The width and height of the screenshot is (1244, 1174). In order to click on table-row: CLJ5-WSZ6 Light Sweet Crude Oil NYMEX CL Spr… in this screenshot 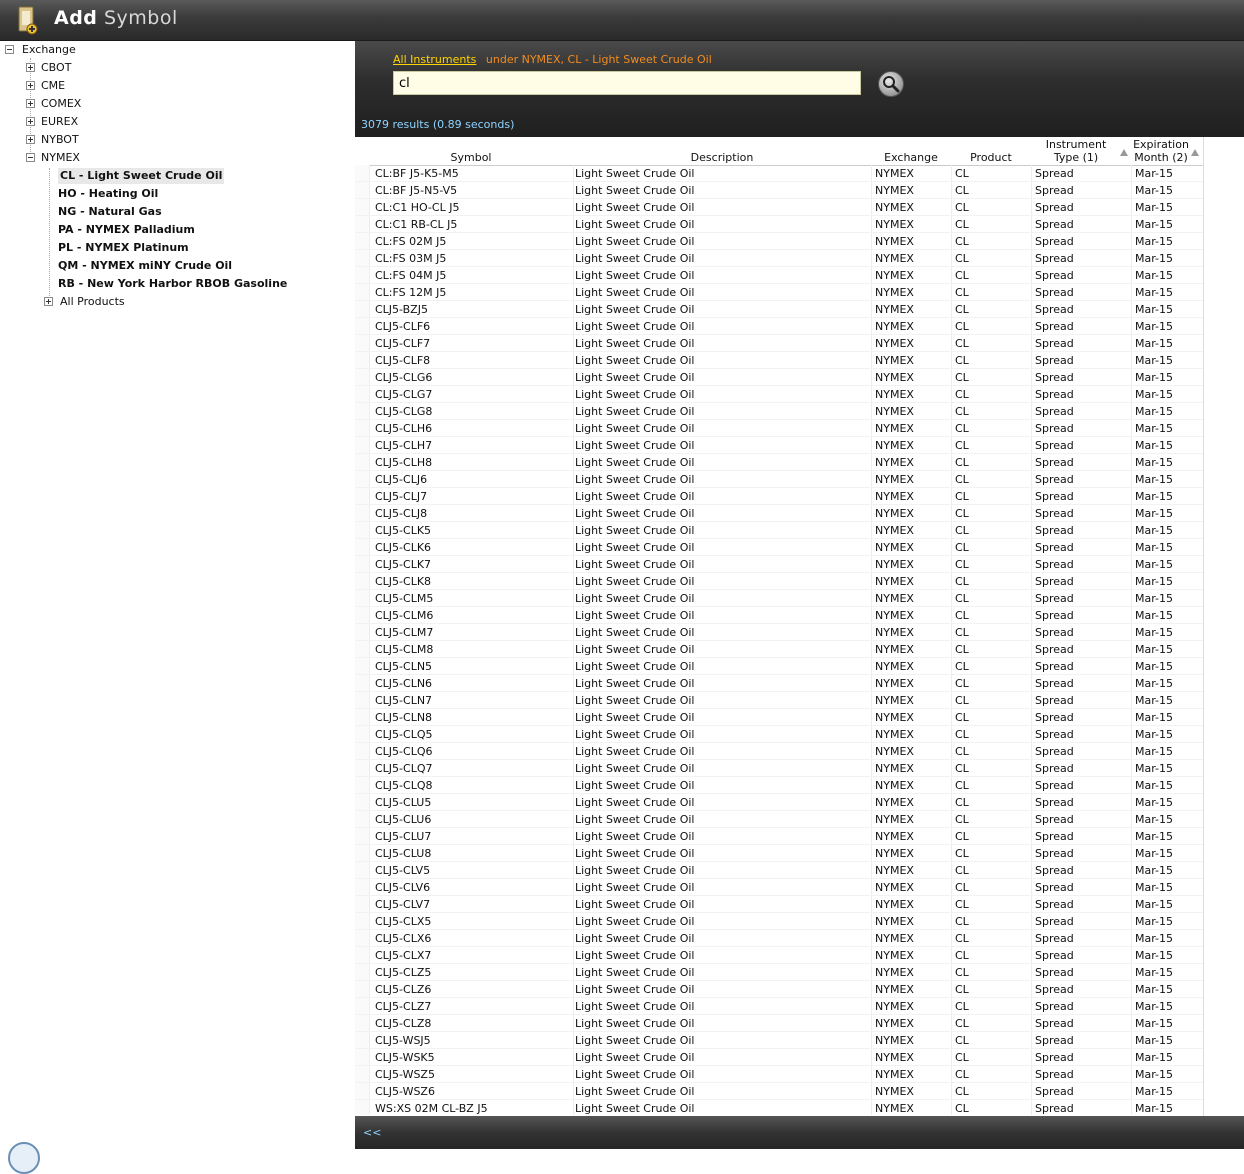, I will do `click(779, 1091)`.